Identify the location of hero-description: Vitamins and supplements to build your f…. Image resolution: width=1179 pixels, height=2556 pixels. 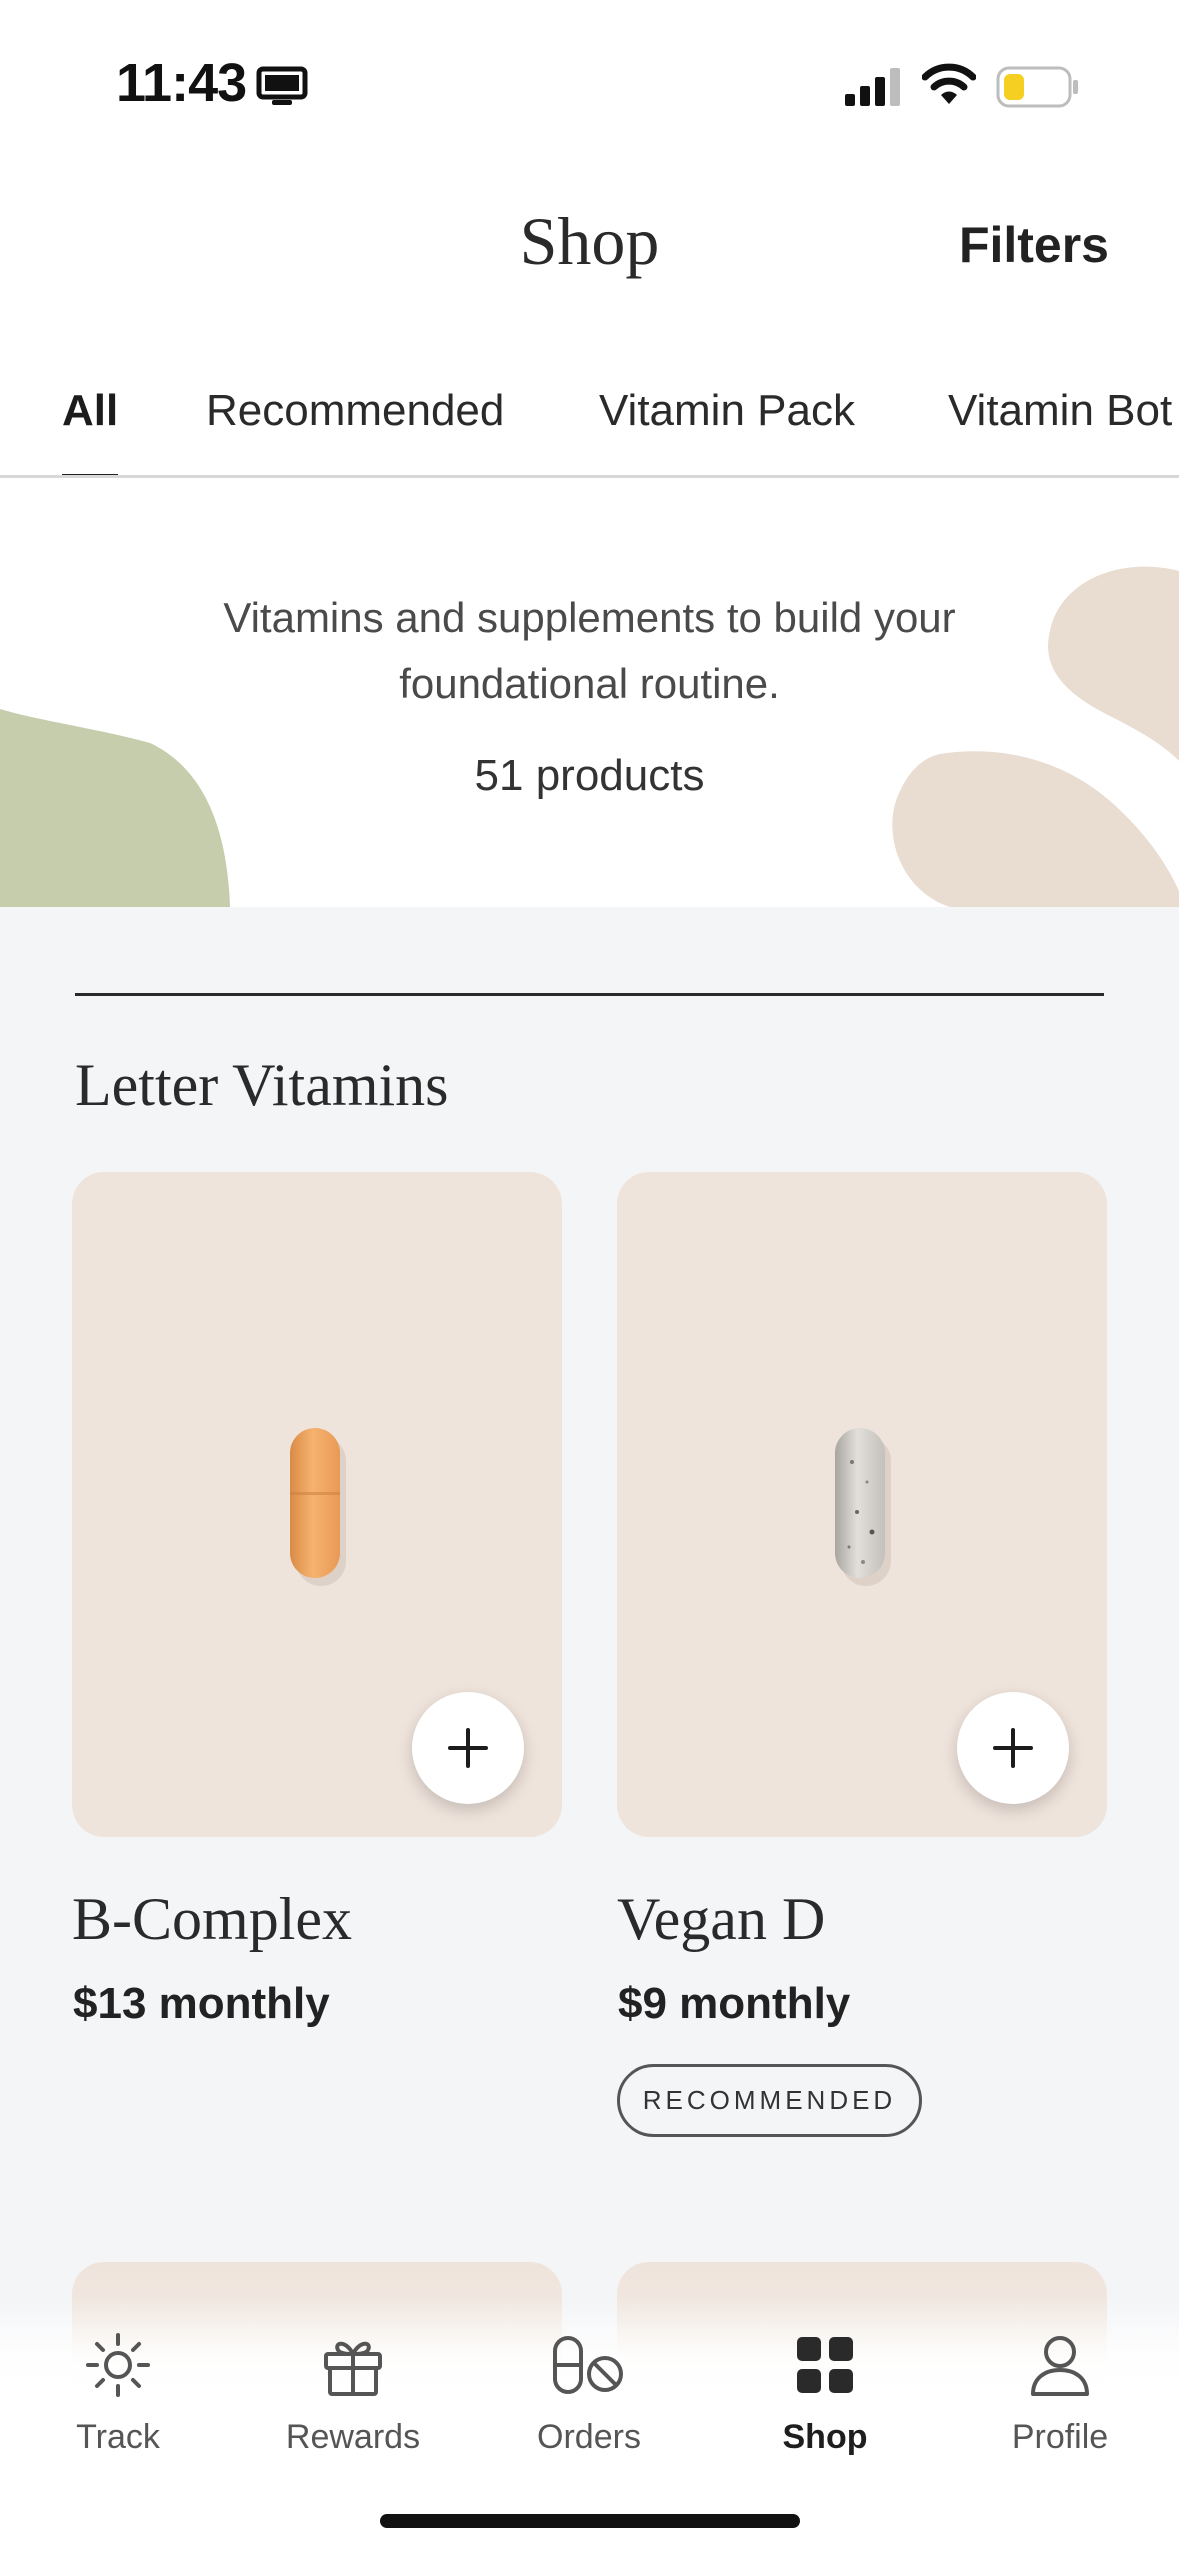
(589, 650).